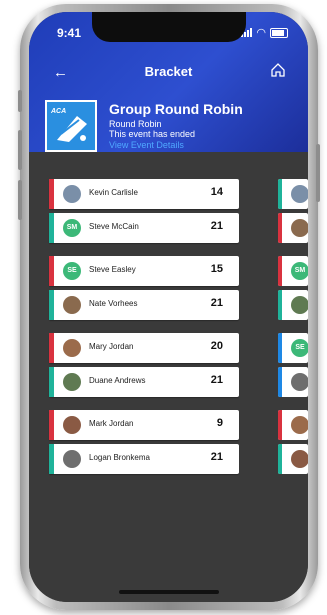 Image resolution: width=327 pixels, height=615 pixels. I want to click on player-score: 14, so click(216, 192).